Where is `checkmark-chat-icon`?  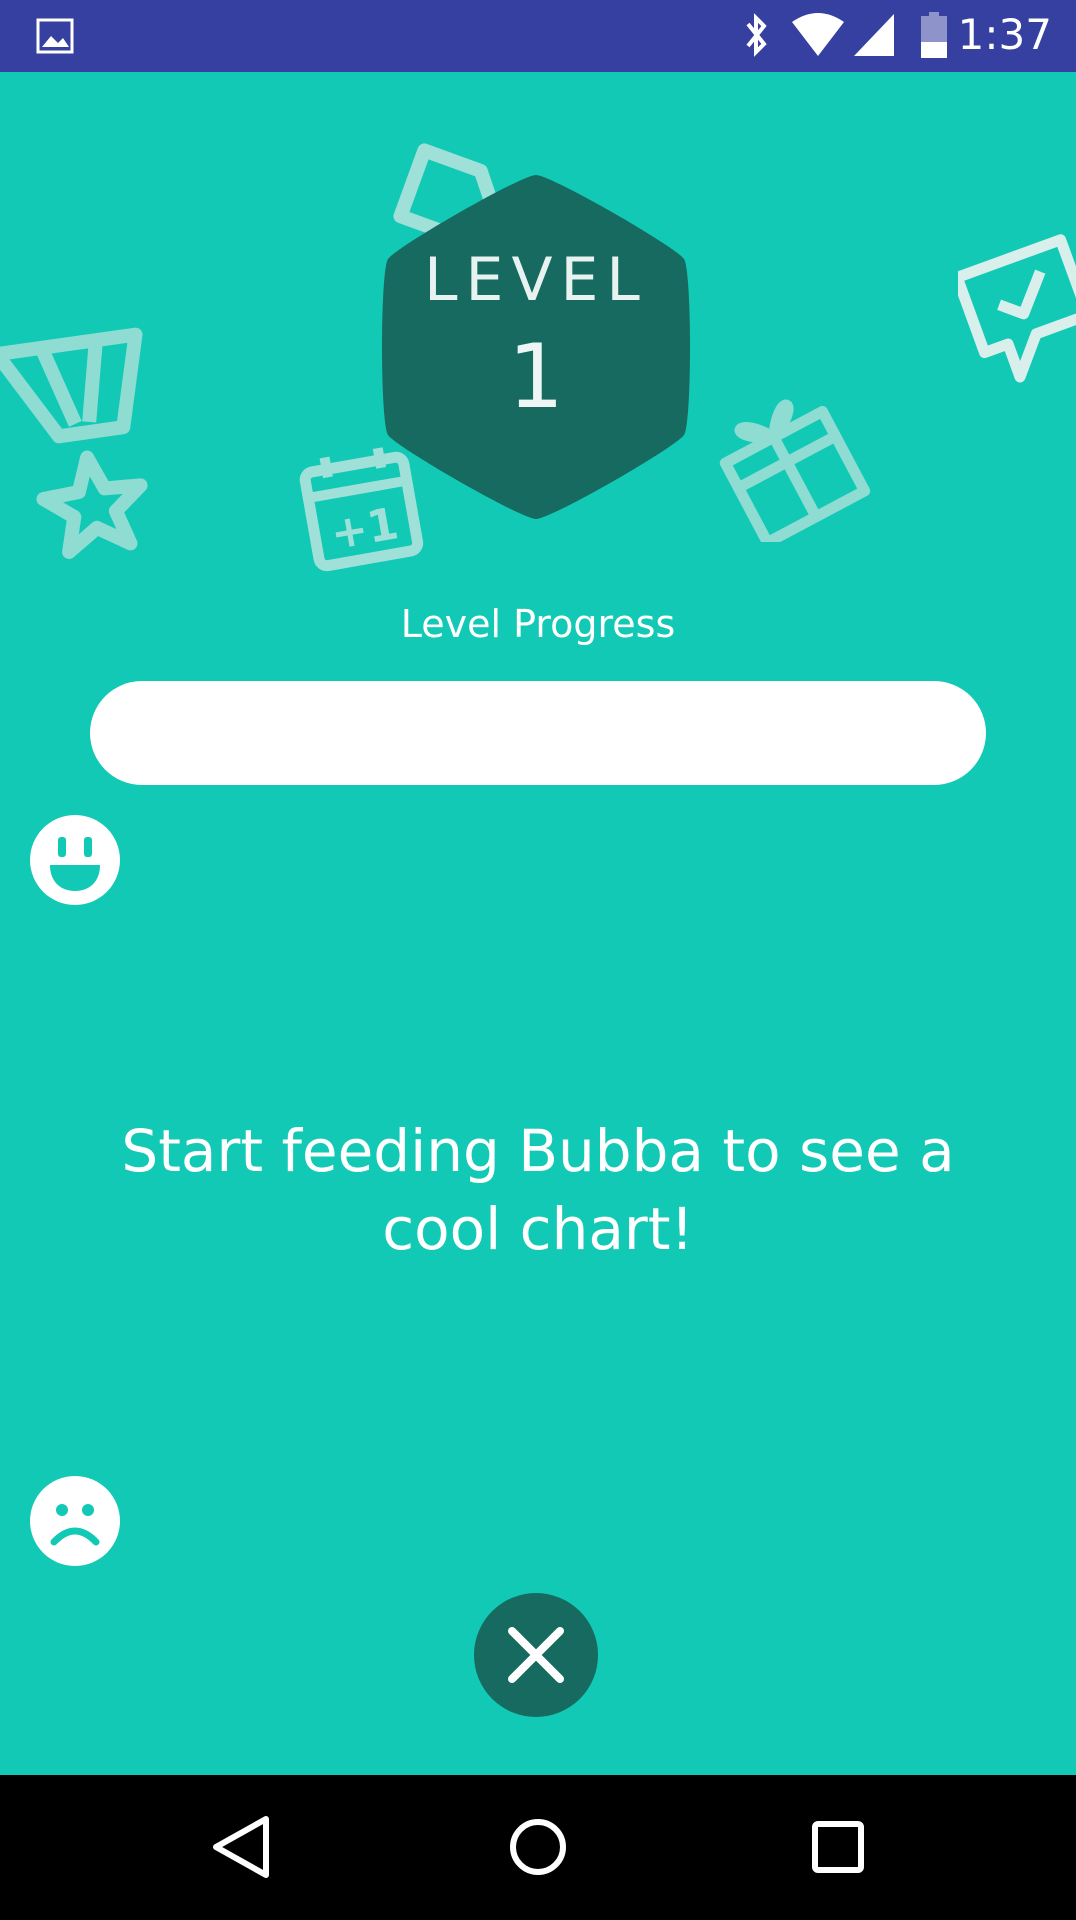
checkmark-chat-icon is located at coordinates (1013, 314).